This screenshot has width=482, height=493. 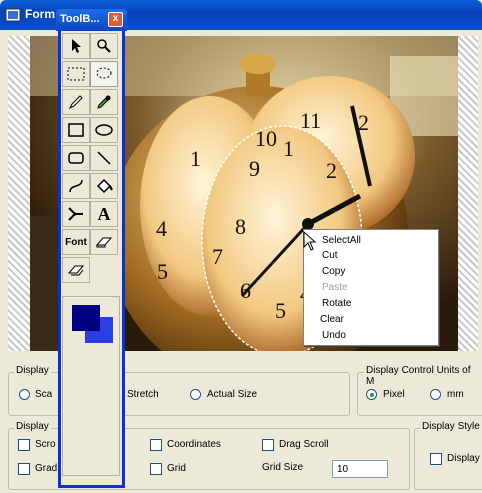 What do you see at coordinates (161, 228) in the screenshot?
I see `svg-text: 4` at bounding box center [161, 228].